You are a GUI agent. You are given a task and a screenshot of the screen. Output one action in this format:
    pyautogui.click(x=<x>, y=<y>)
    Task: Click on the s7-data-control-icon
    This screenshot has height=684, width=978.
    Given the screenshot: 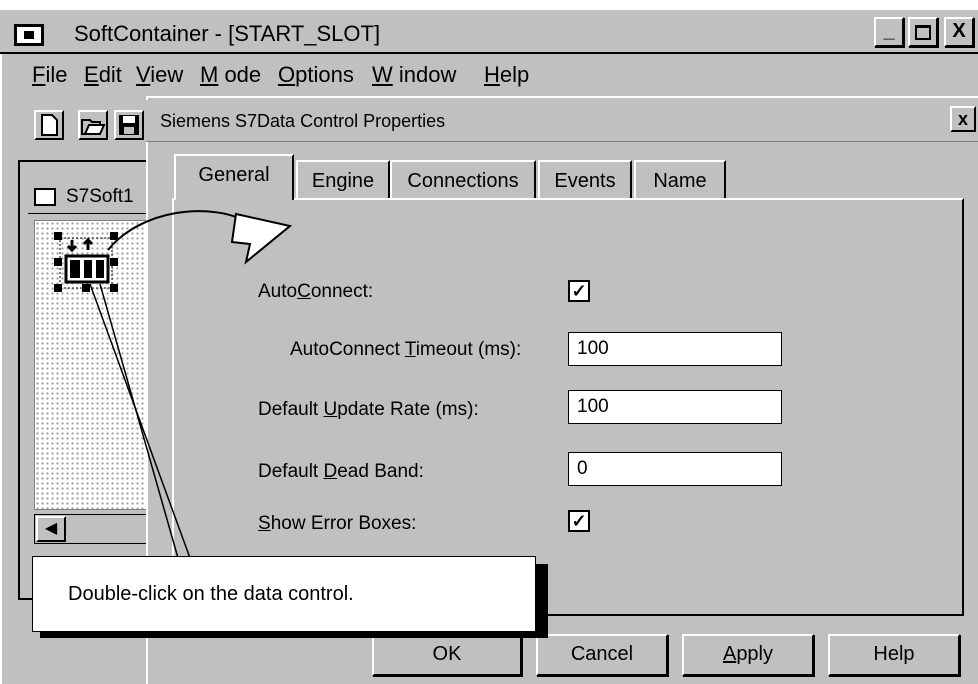 What is the action you would take?
    pyautogui.click(x=86, y=261)
    